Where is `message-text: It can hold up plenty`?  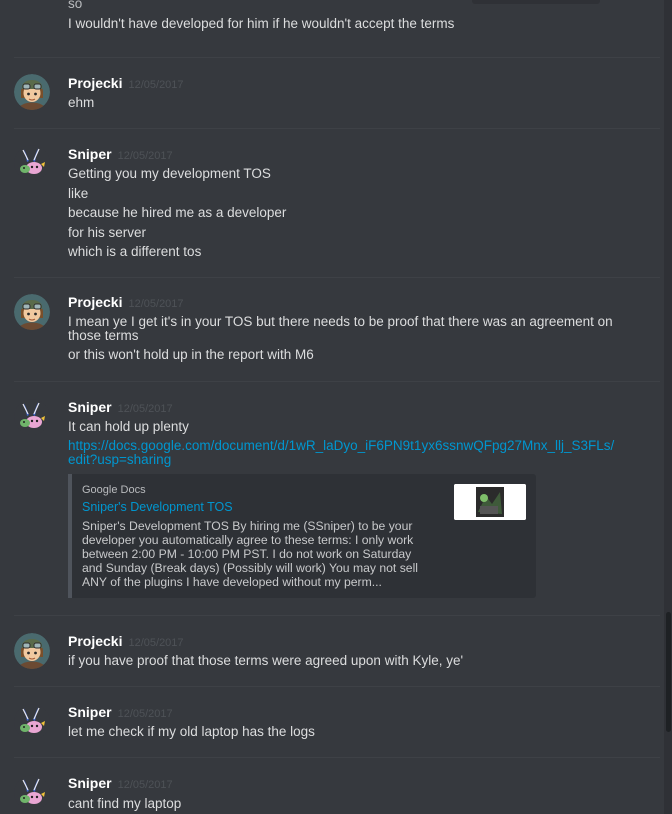 message-text: It can hold up plenty is located at coordinates (128, 426).